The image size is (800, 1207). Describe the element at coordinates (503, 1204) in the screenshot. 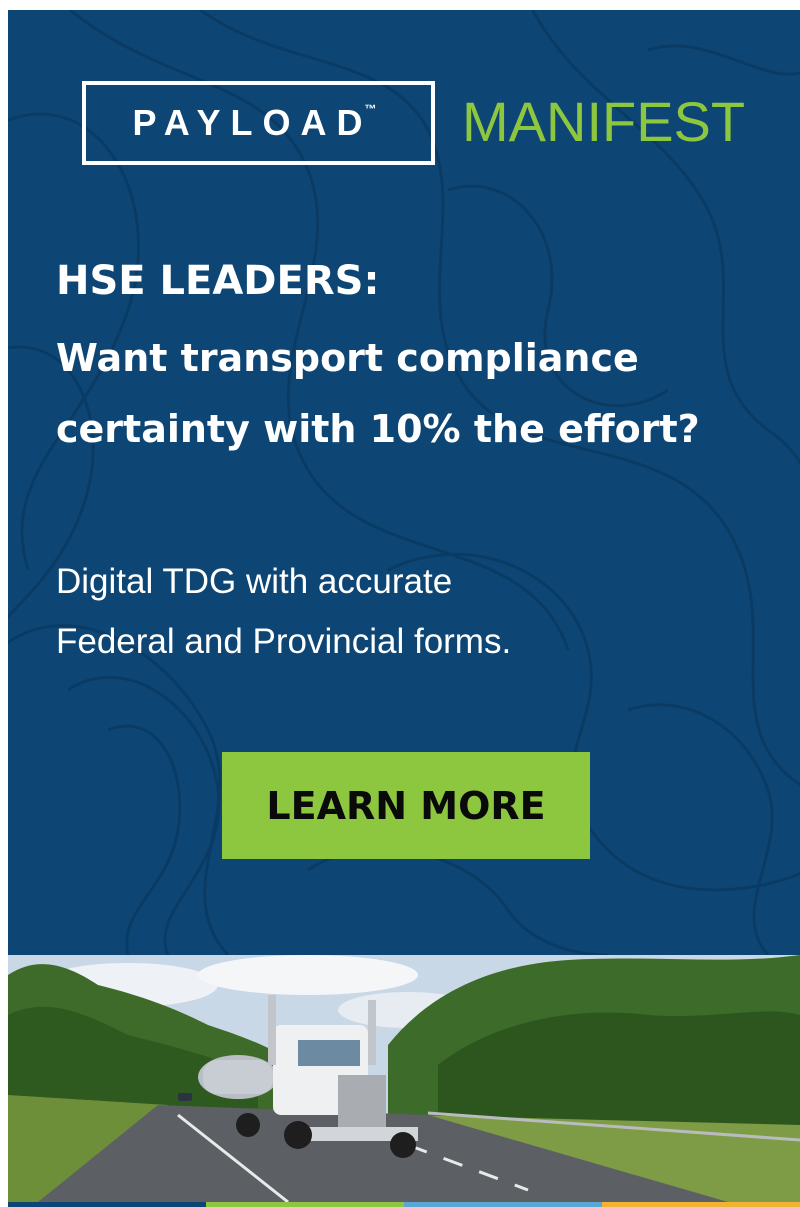

I see `stripe-segment-blue` at that location.